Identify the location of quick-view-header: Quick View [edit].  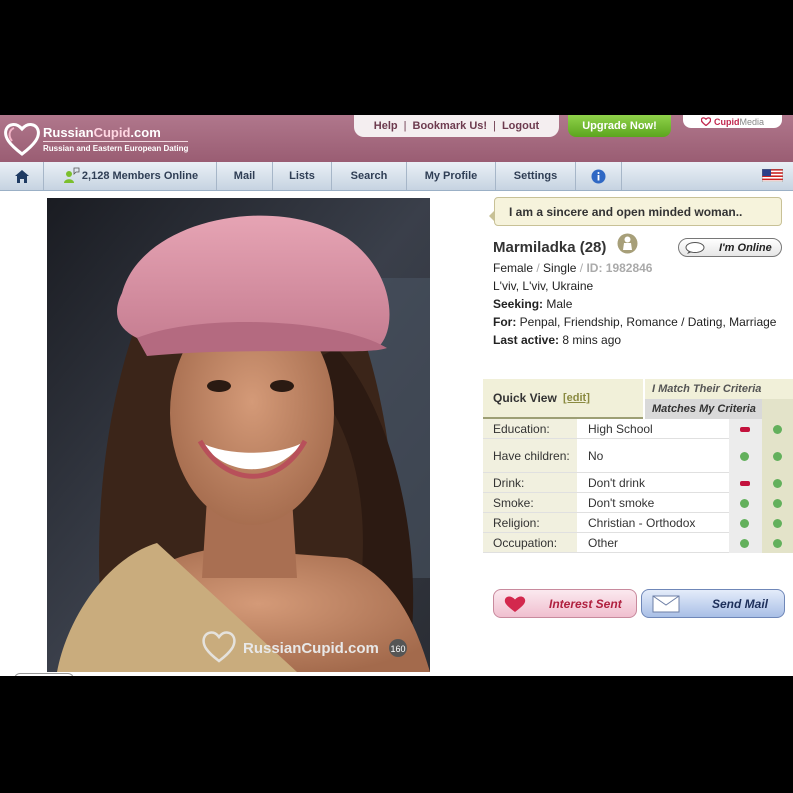
(563, 399).